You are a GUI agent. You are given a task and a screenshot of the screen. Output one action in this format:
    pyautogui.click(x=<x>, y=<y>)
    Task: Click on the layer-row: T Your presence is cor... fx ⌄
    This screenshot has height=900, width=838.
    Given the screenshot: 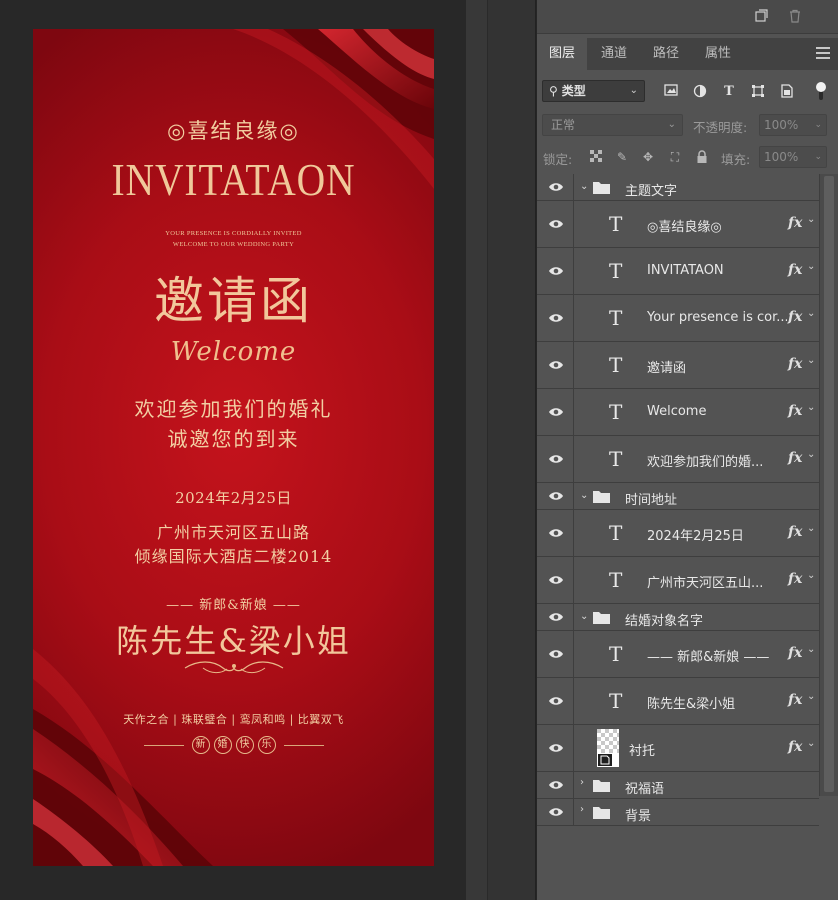 What is the action you would take?
    pyautogui.click(x=678, y=318)
    